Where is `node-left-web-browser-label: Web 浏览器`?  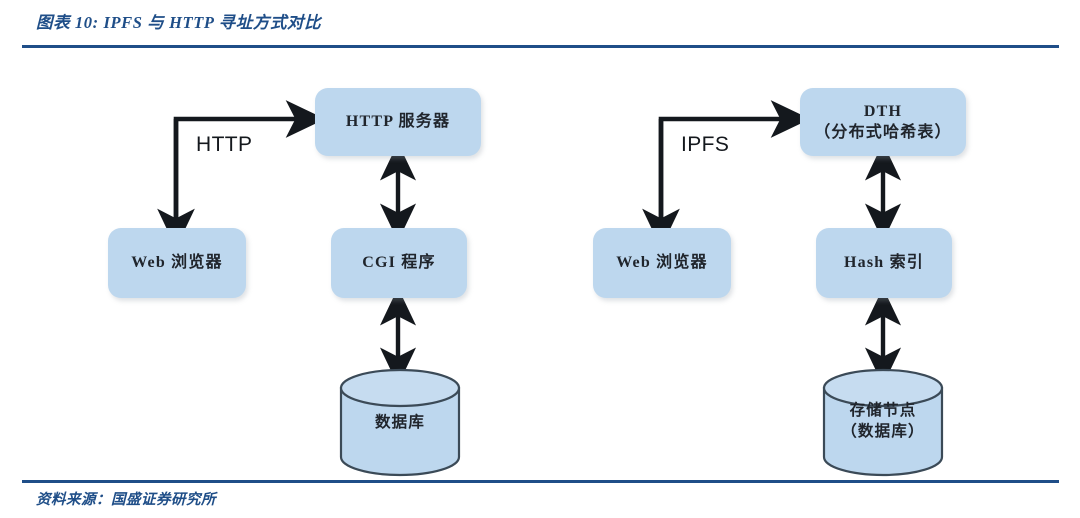
node-left-web-browser-label: Web 浏览器 is located at coordinates (177, 263).